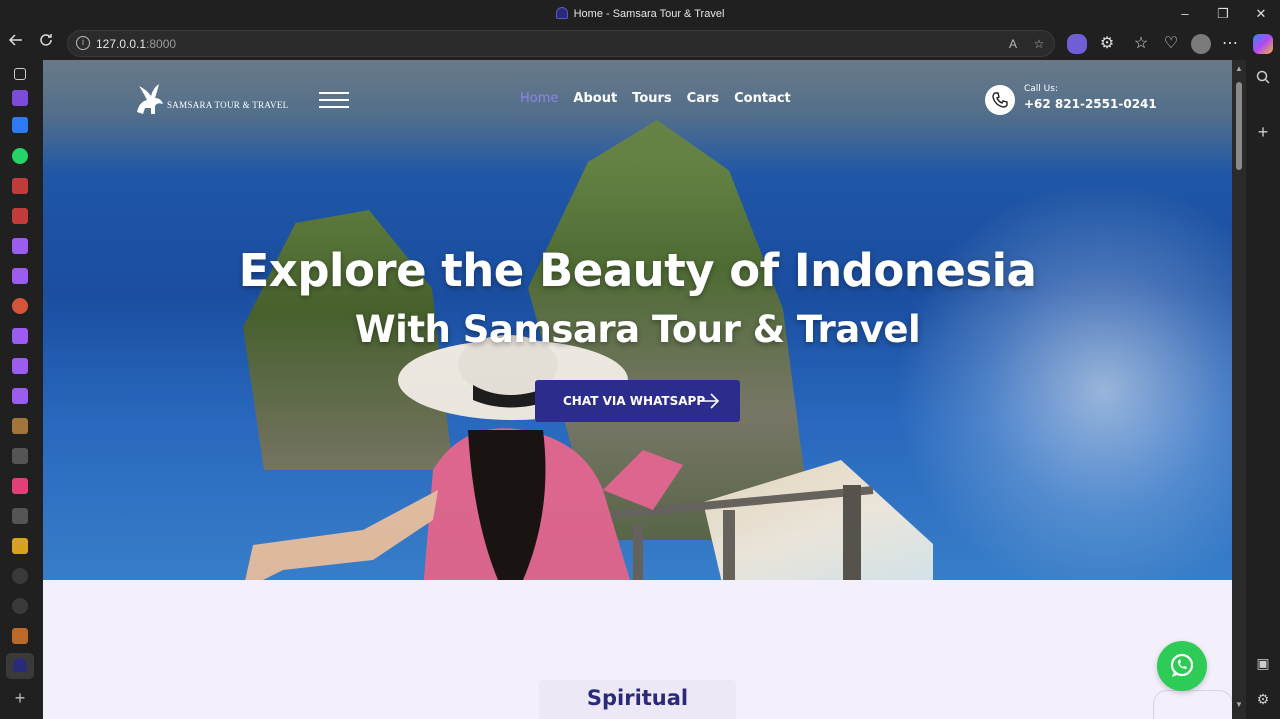 The height and width of the screenshot is (719, 1280). I want to click on scroll-up-icon: ▲, so click(1239, 68).